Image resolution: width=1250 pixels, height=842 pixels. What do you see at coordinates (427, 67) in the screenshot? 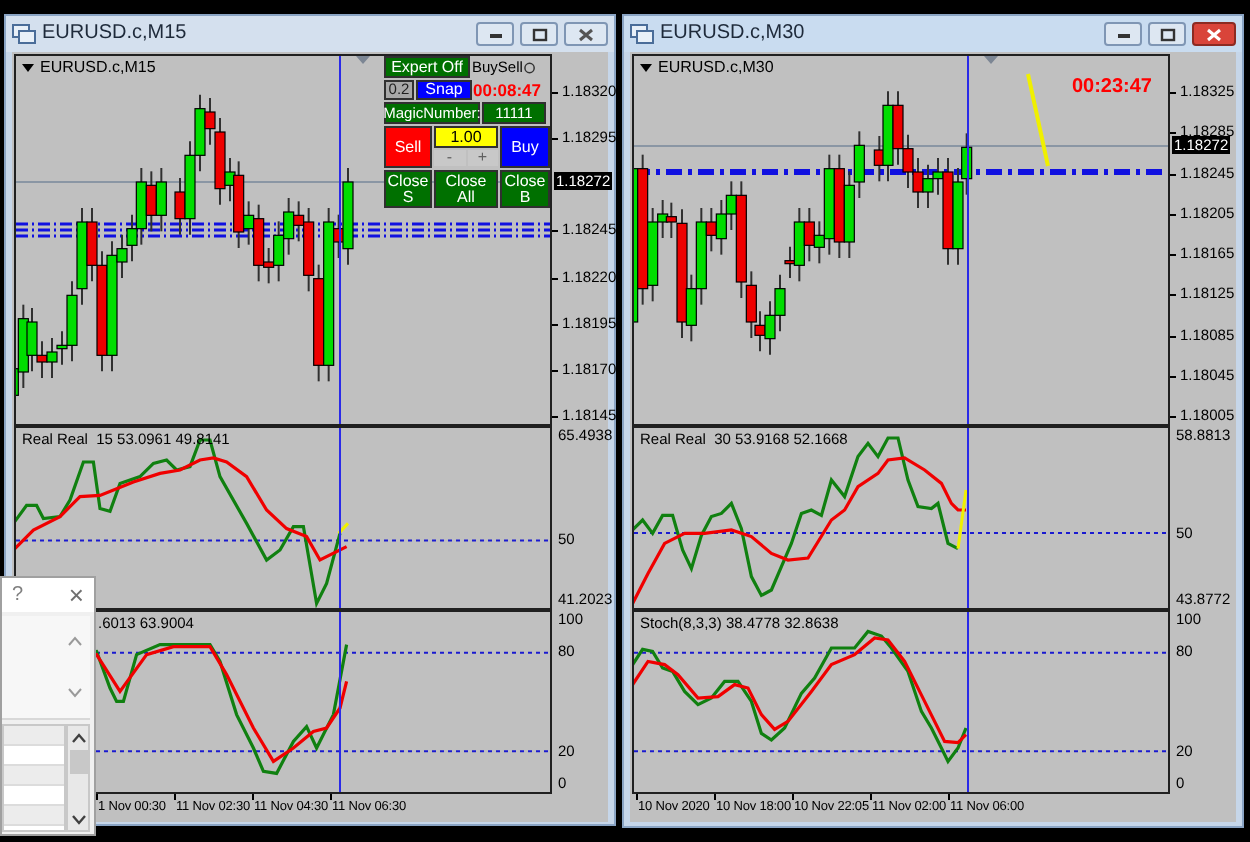
I see `trade-button: Expert Off` at bounding box center [427, 67].